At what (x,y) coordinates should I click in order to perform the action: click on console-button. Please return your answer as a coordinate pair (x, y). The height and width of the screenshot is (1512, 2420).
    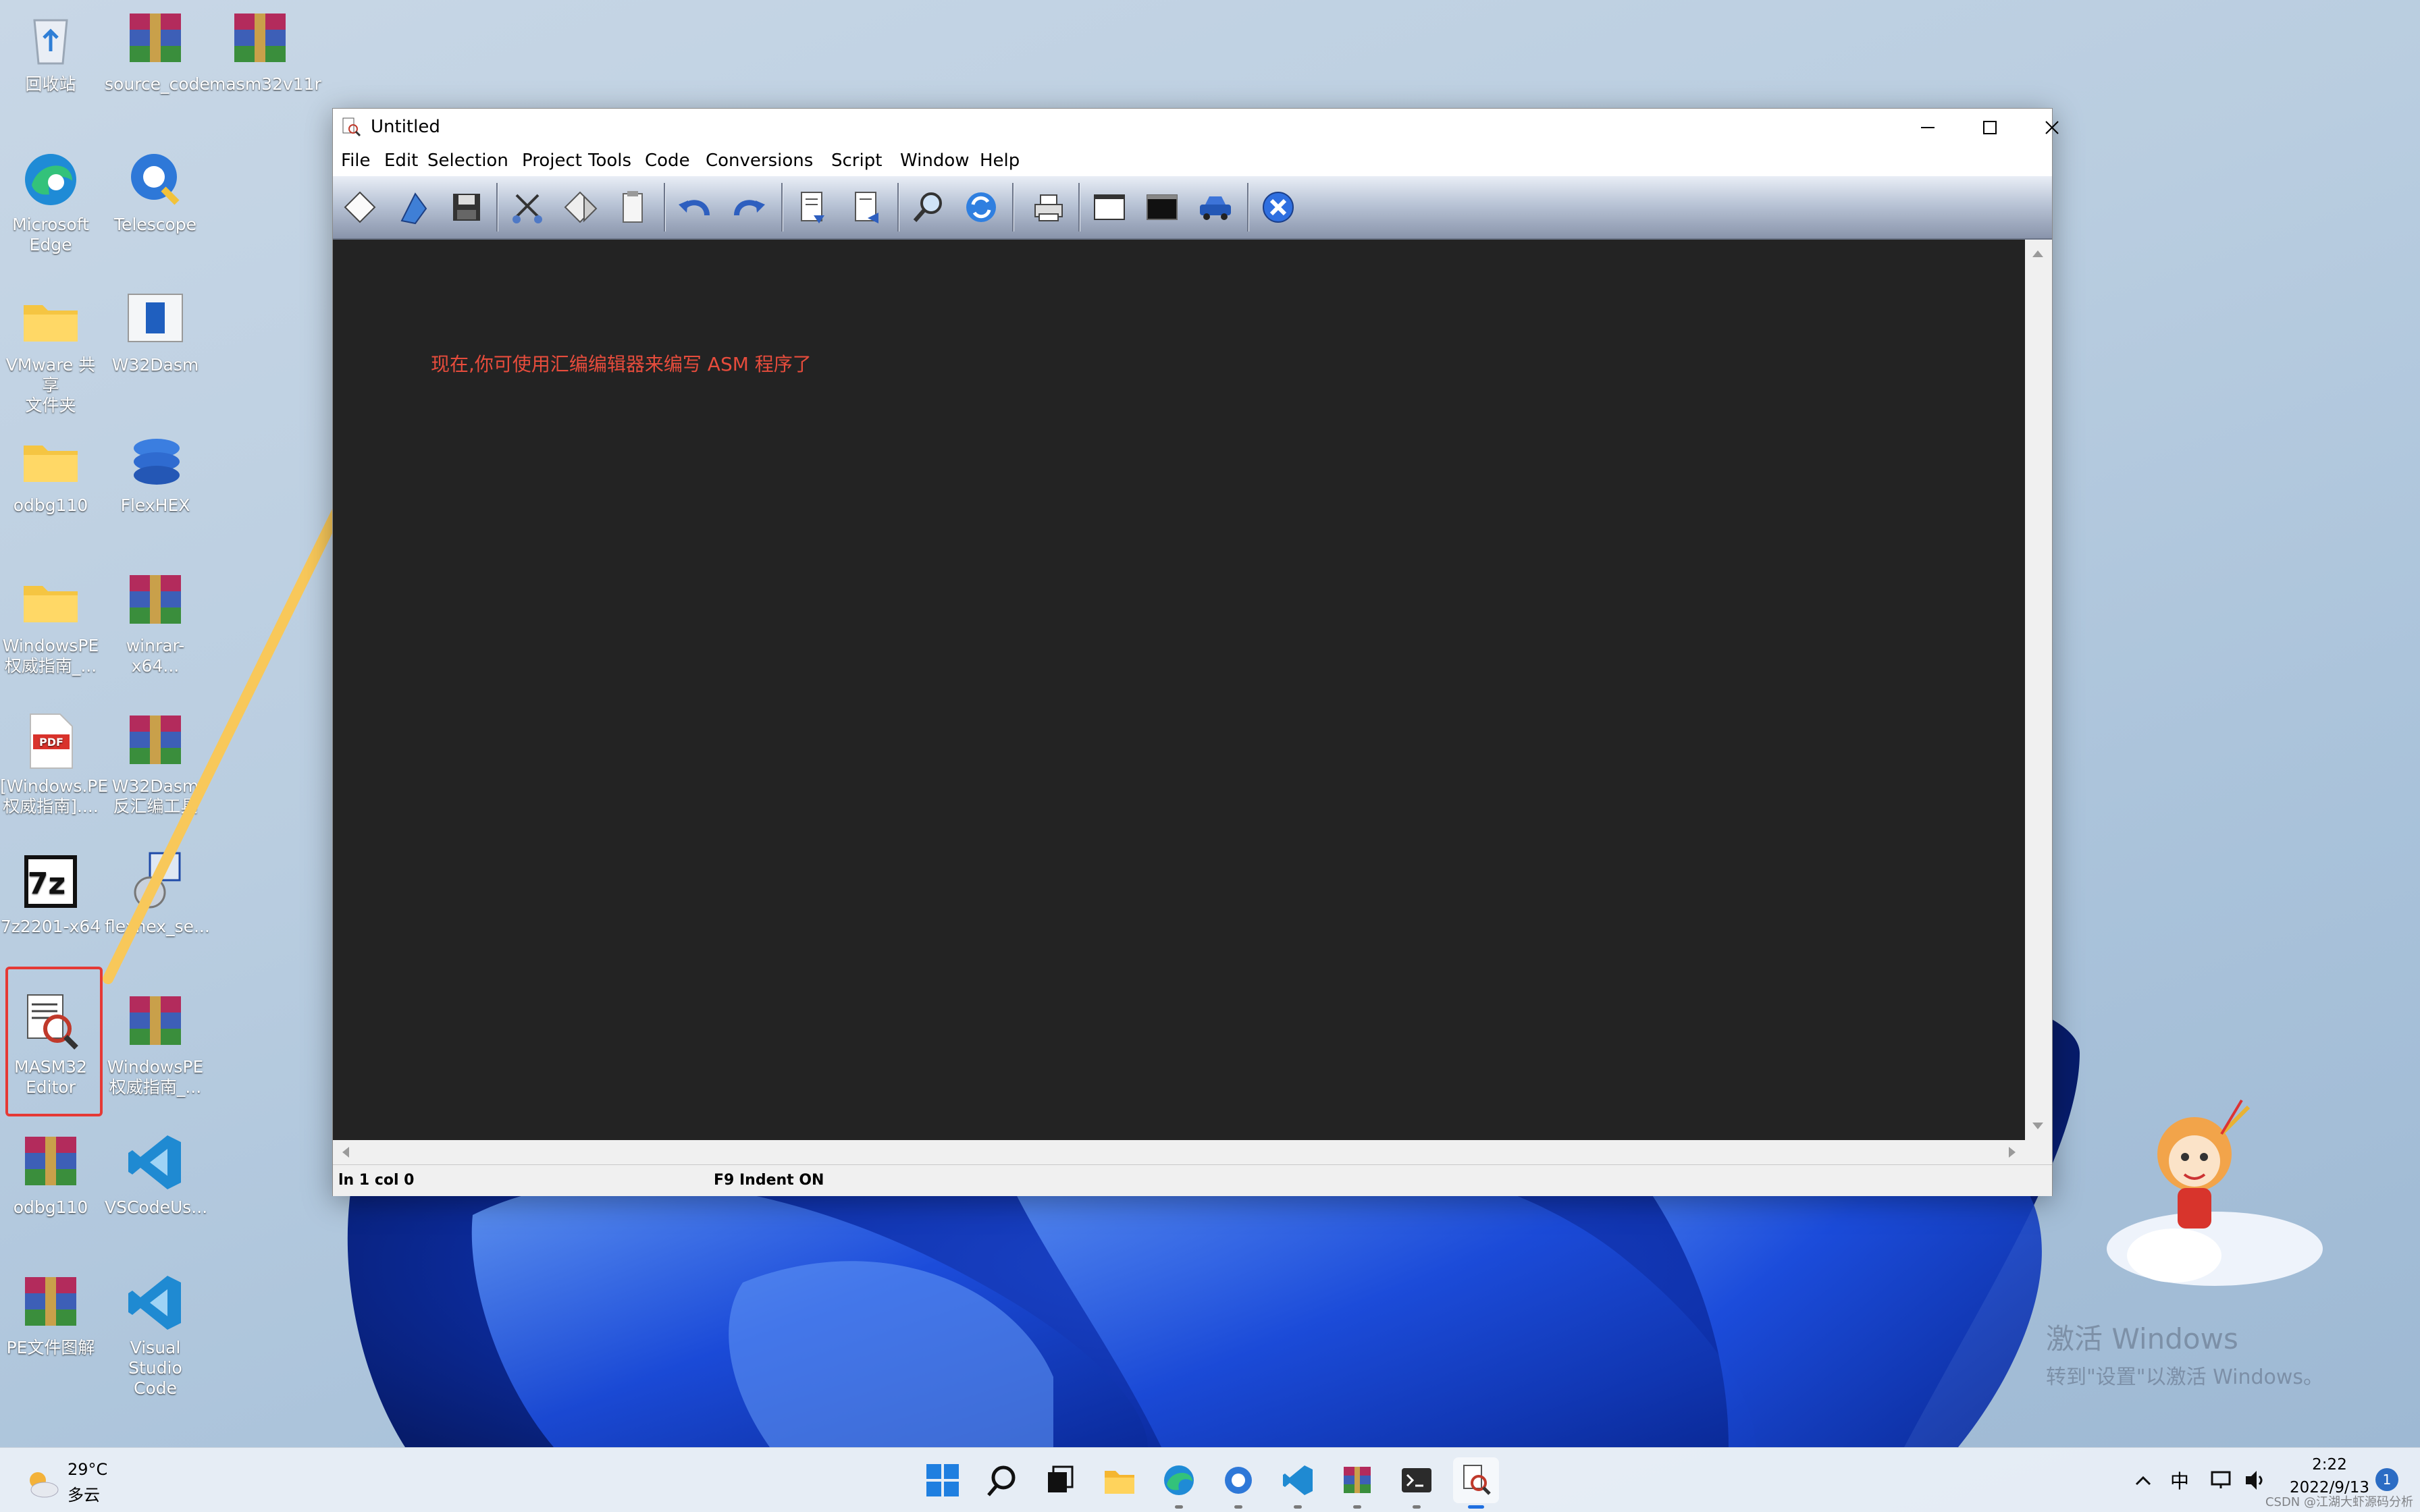
    Looking at the image, I should click on (1162, 207).